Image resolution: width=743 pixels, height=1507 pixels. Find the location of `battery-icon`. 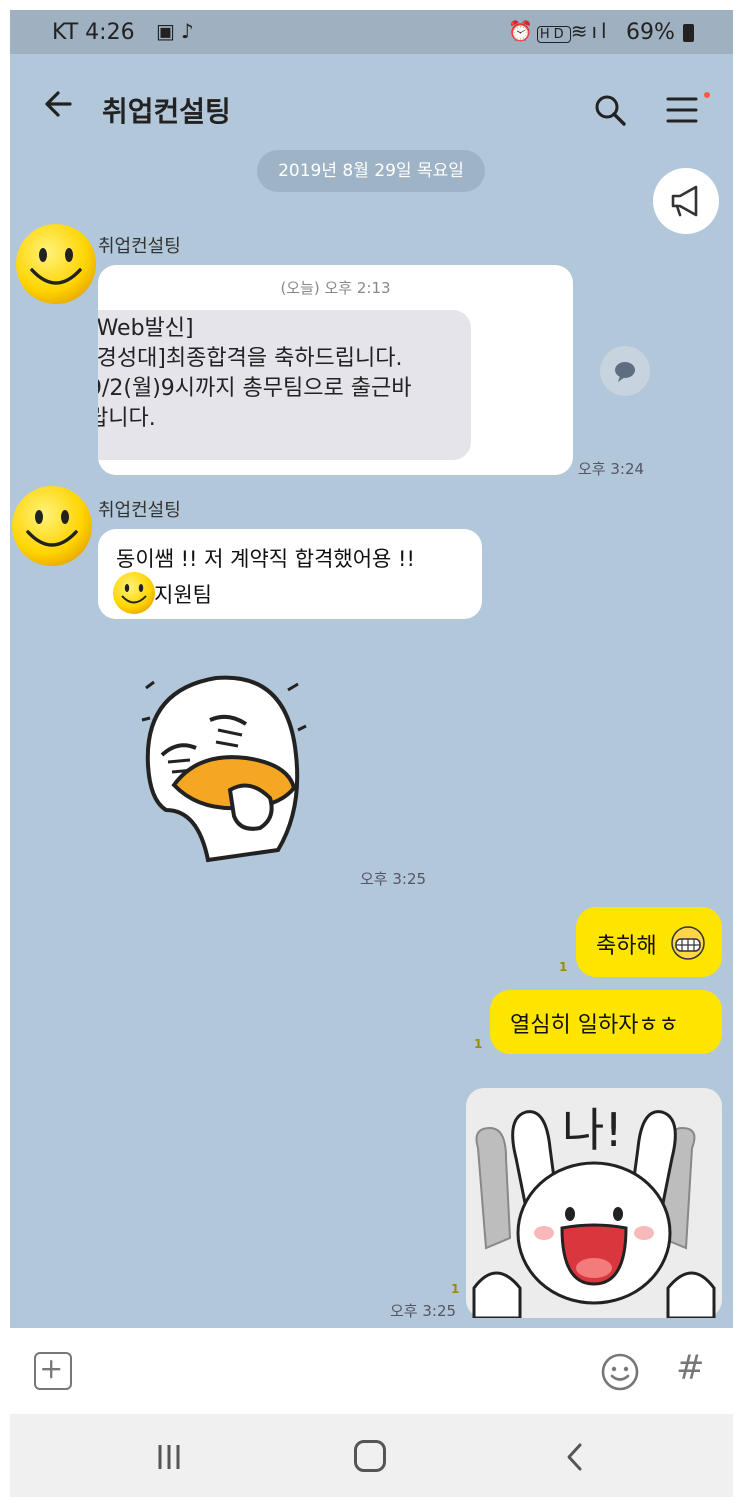

battery-icon is located at coordinates (688, 33).